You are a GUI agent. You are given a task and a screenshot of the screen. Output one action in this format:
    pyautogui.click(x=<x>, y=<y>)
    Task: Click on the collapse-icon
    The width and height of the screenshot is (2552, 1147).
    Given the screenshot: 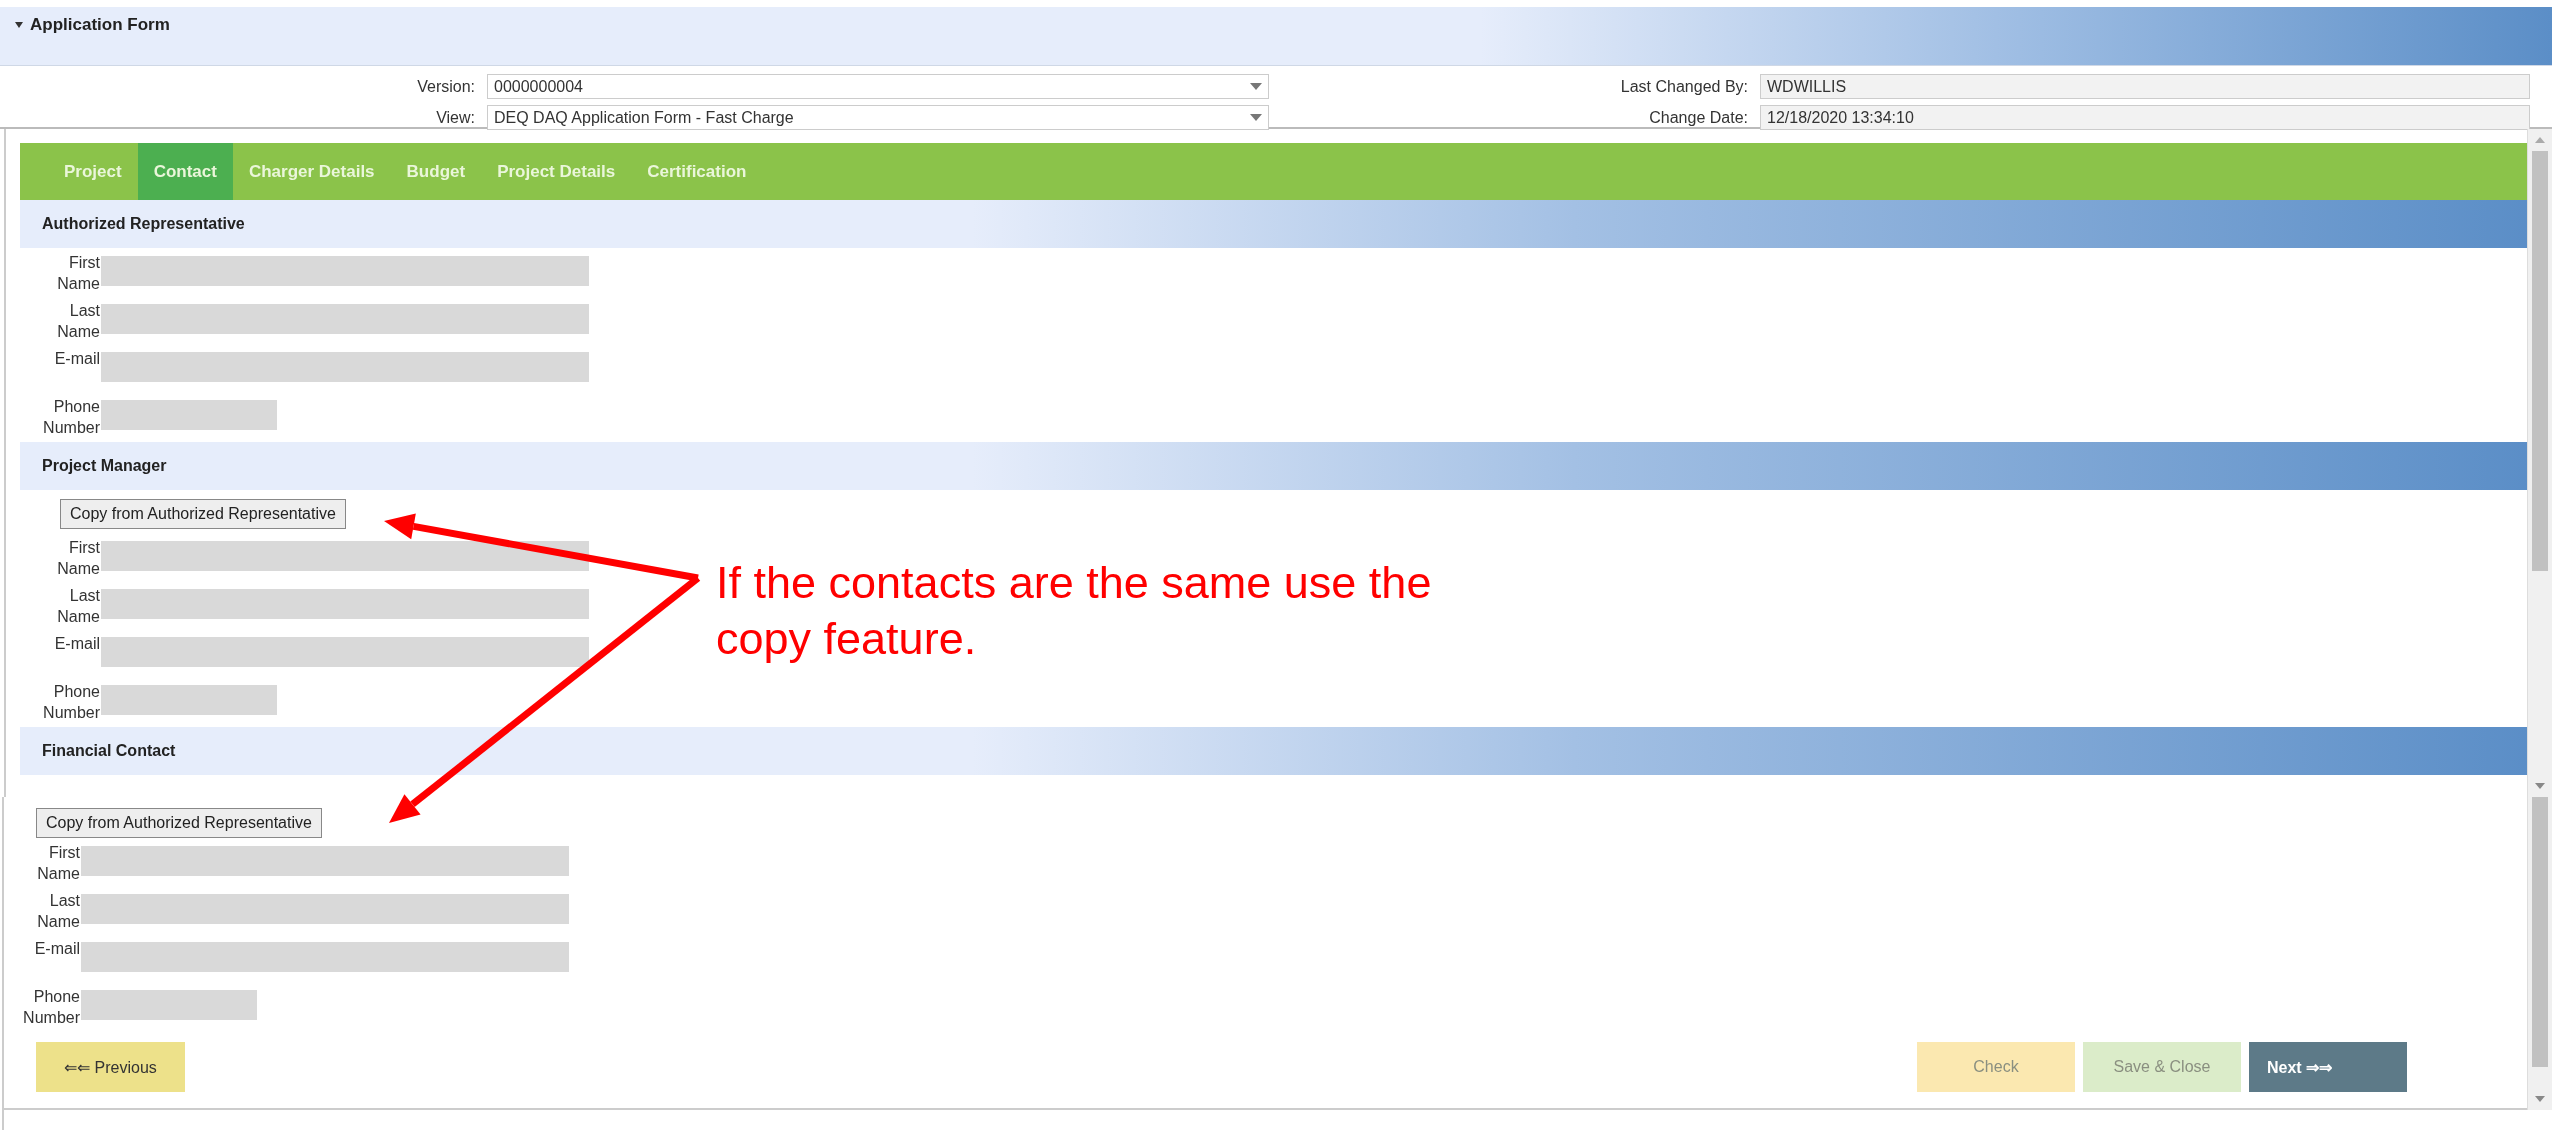 What is the action you would take?
    pyautogui.click(x=19, y=25)
    